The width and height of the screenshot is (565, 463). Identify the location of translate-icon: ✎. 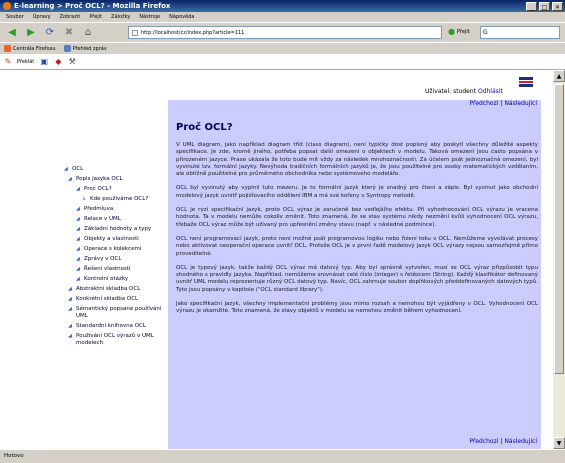
(8, 62).